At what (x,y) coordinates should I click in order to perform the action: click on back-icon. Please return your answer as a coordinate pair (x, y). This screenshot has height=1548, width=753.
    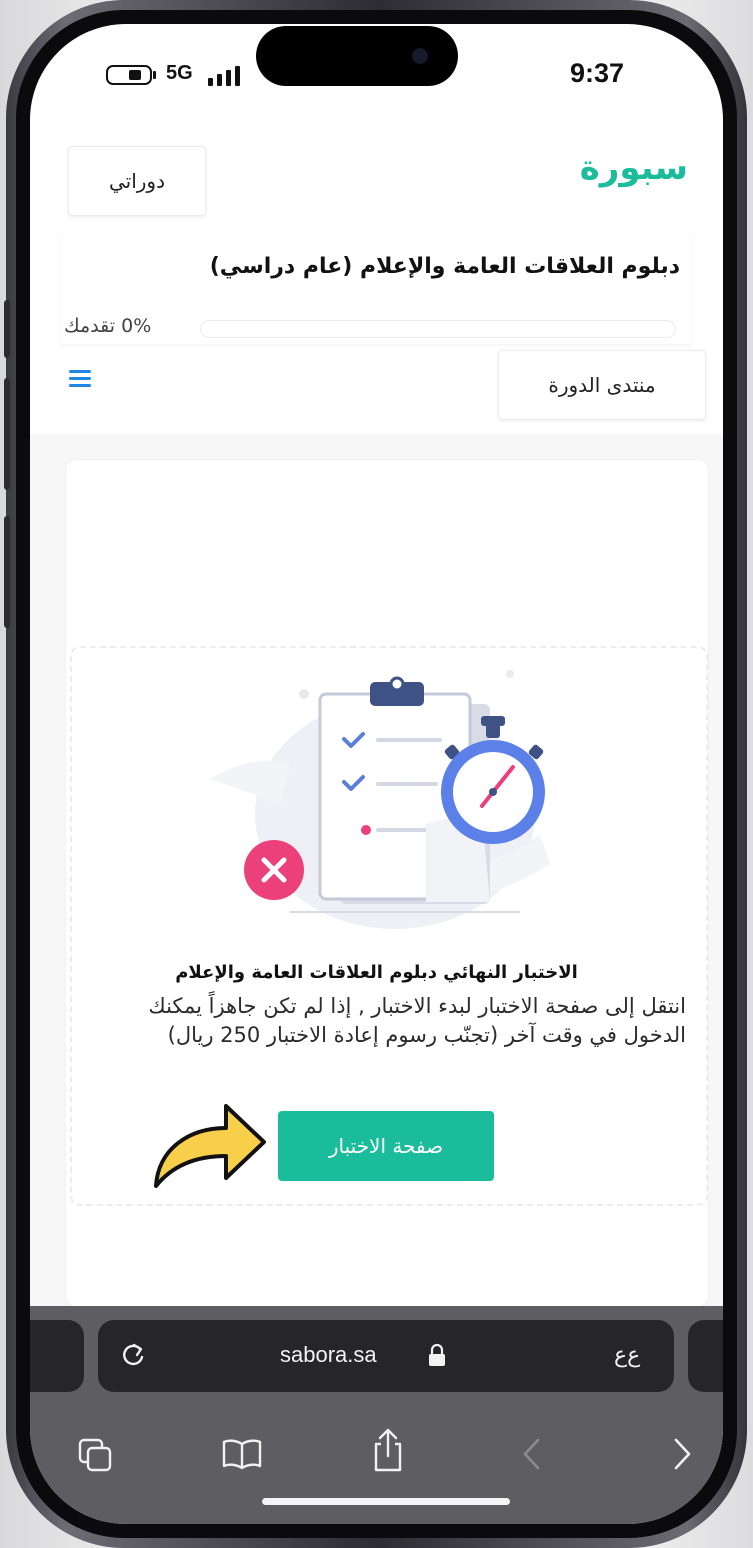
    Looking at the image, I should click on (532, 1454).